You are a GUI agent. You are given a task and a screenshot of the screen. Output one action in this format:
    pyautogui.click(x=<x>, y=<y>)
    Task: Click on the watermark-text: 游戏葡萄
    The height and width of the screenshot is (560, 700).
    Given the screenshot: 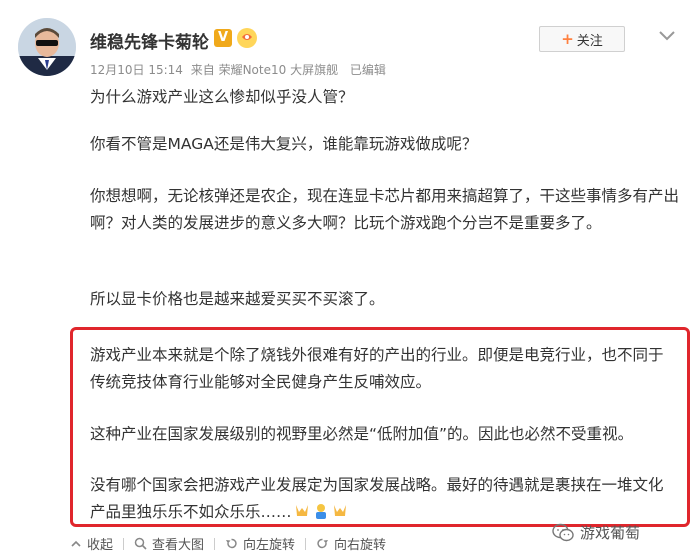 What is the action you would take?
    pyautogui.click(x=610, y=533)
    